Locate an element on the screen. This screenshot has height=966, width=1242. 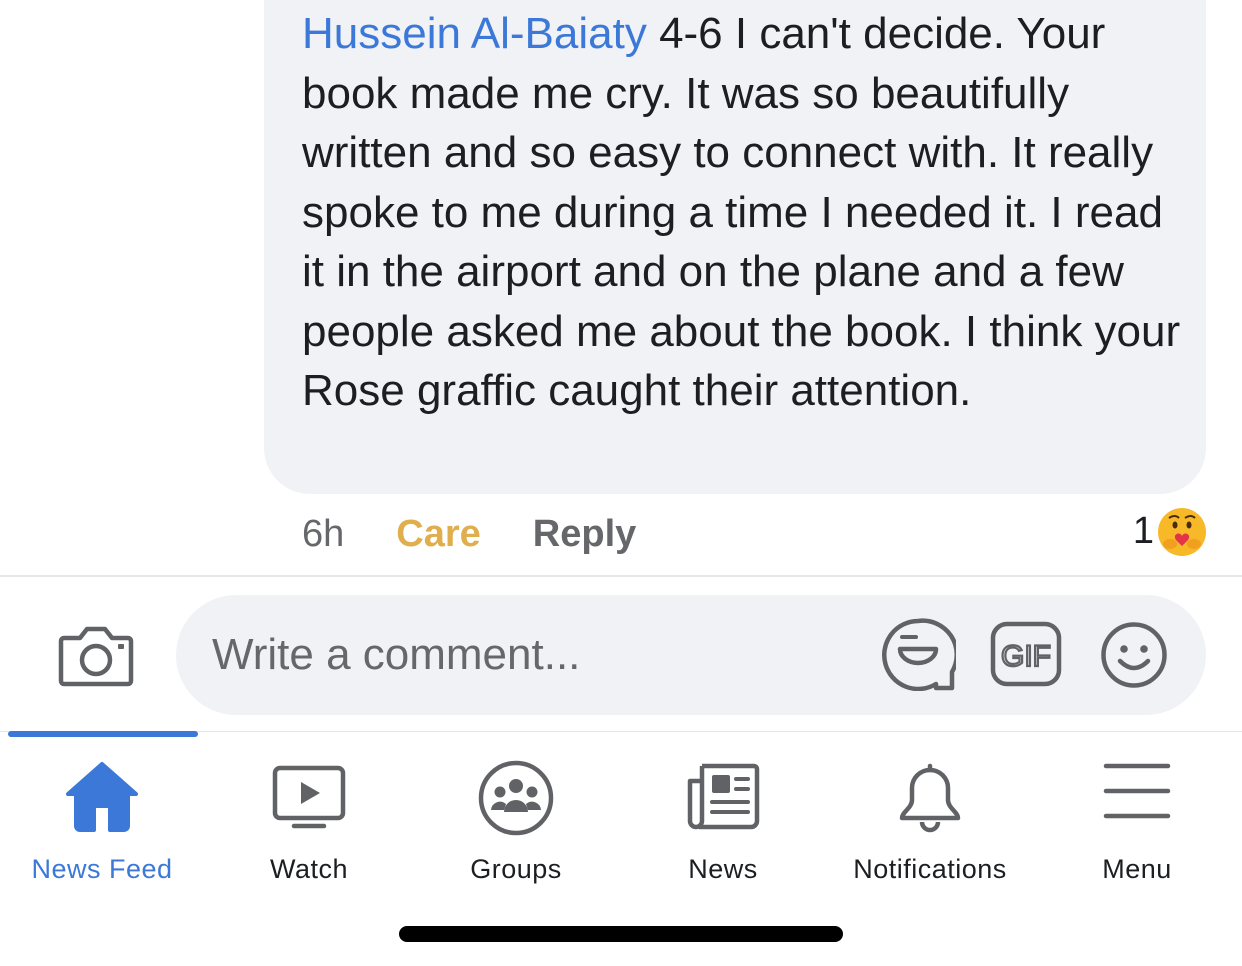
tab-watch: Watch is located at coordinates (309, 818).